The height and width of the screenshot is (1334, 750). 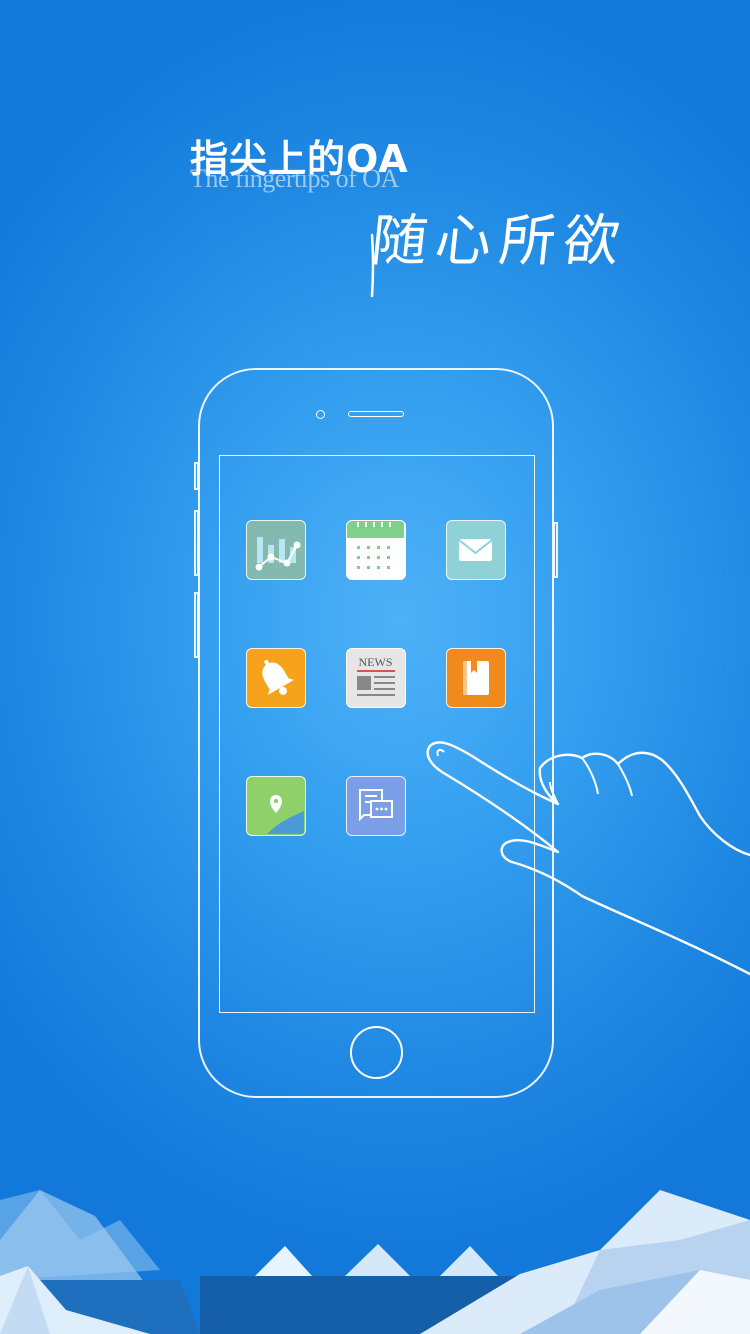 I want to click on subline: The fingertips of OA, so click(x=294, y=178).